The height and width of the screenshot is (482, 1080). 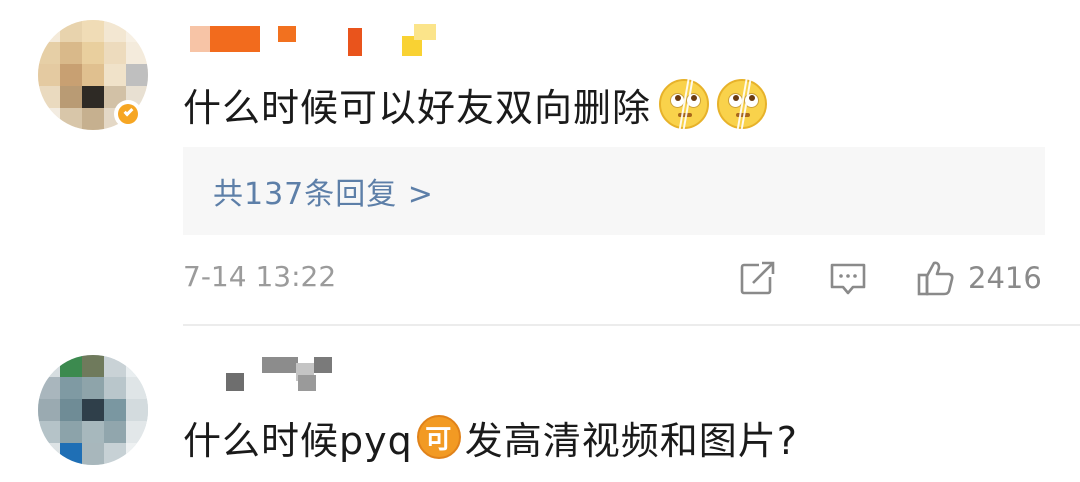 I want to click on verified-badge-icon, so click(x=128, y=114).